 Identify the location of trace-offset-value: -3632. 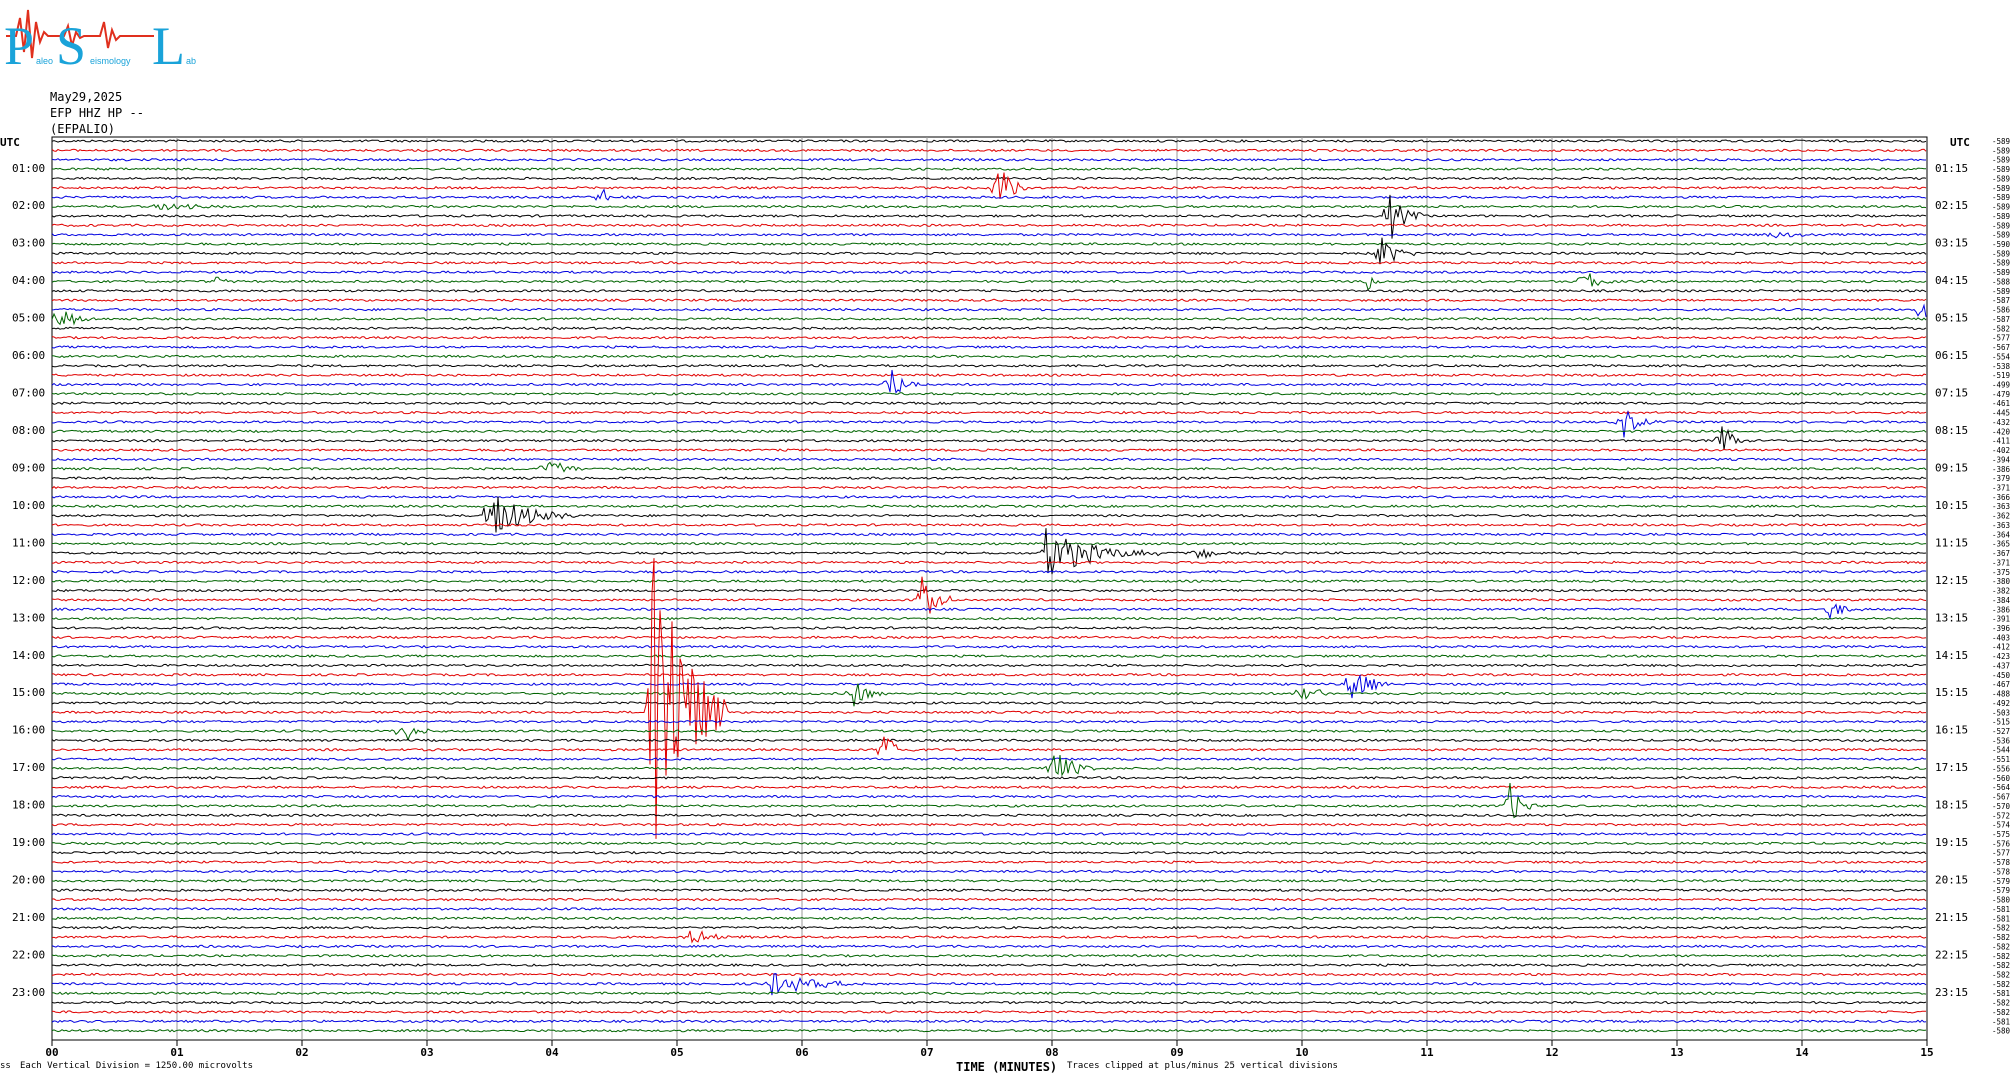
(2001, 525).